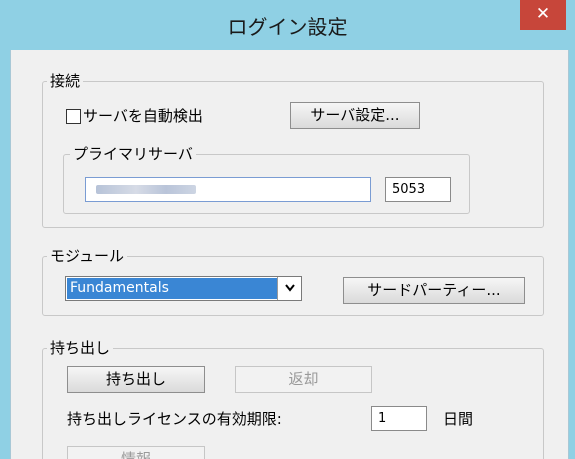 The width and height of the screenshot is (575, 459). What do you see at coordinates (303, 379) in the screenshot?
I see `return-button: 返却` at bounding box center [303, 379].